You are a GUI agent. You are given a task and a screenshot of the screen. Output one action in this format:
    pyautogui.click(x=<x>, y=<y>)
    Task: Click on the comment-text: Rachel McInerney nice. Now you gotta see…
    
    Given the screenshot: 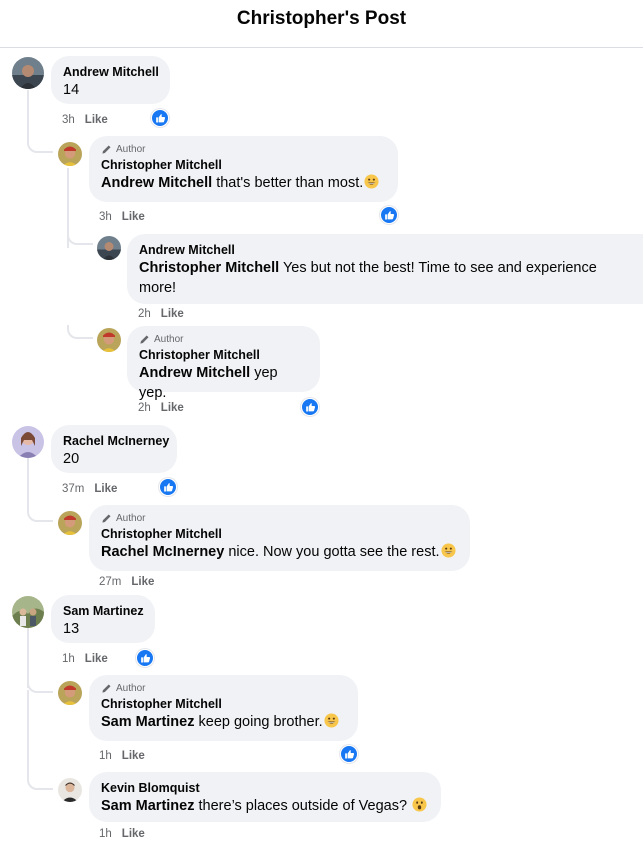 What is the action you would take?
    pyautogui.click(x=279, y=552)
    